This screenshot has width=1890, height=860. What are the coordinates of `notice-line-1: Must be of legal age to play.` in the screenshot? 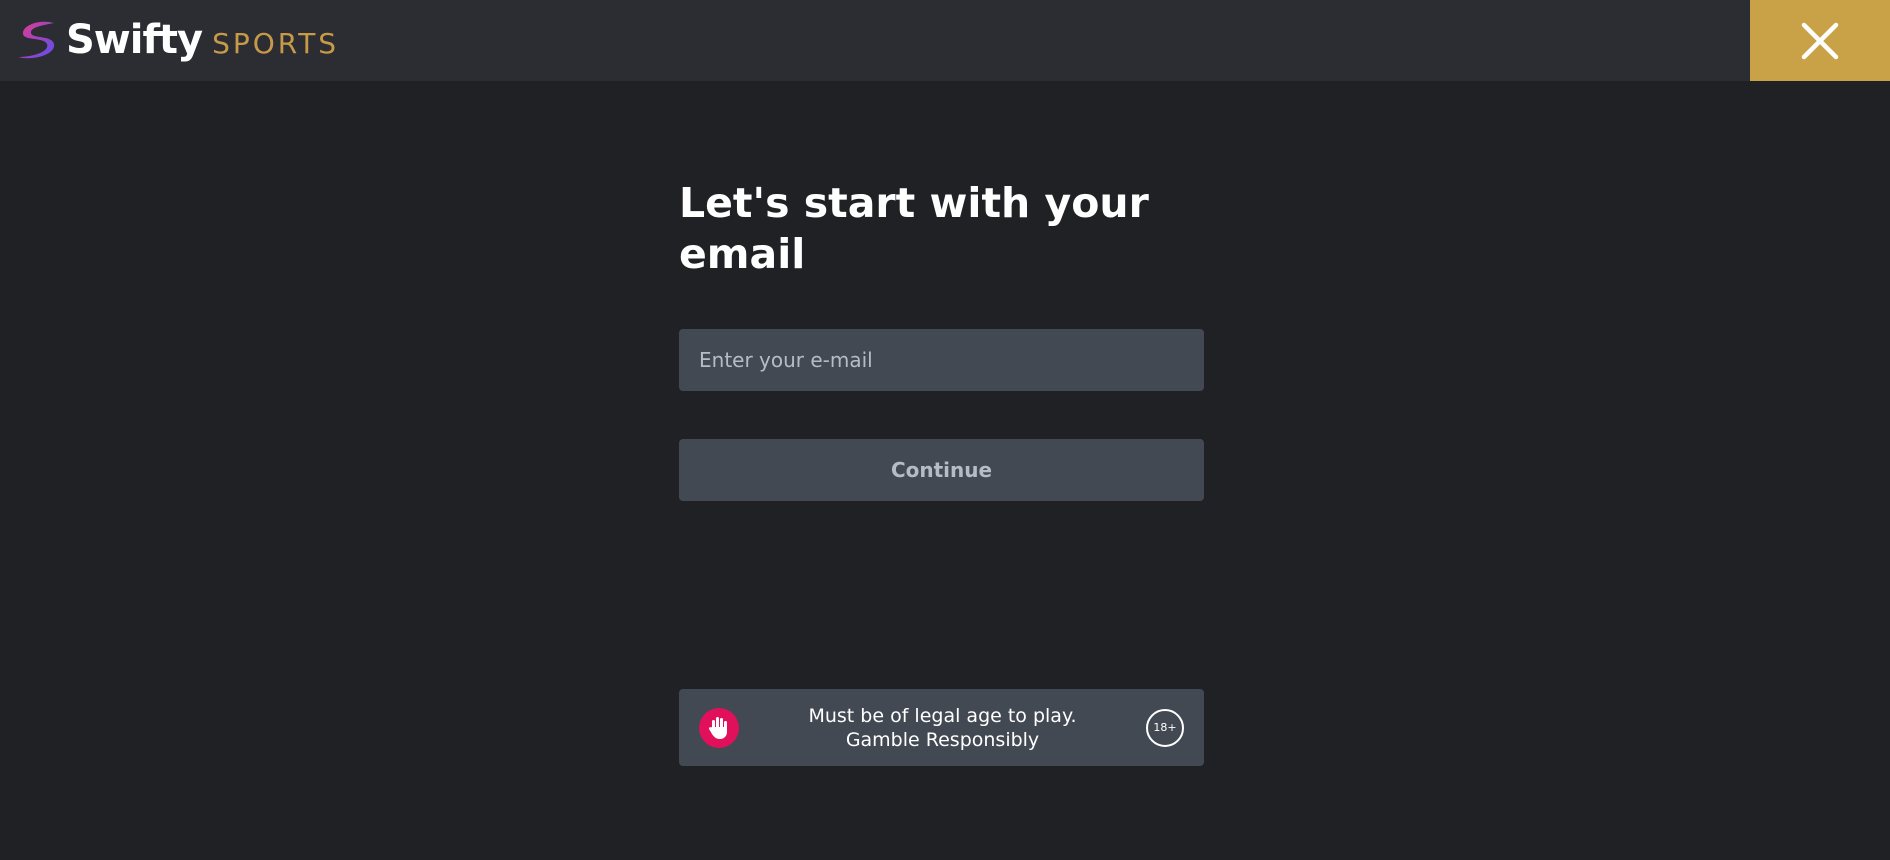 It's located at (942, 715).